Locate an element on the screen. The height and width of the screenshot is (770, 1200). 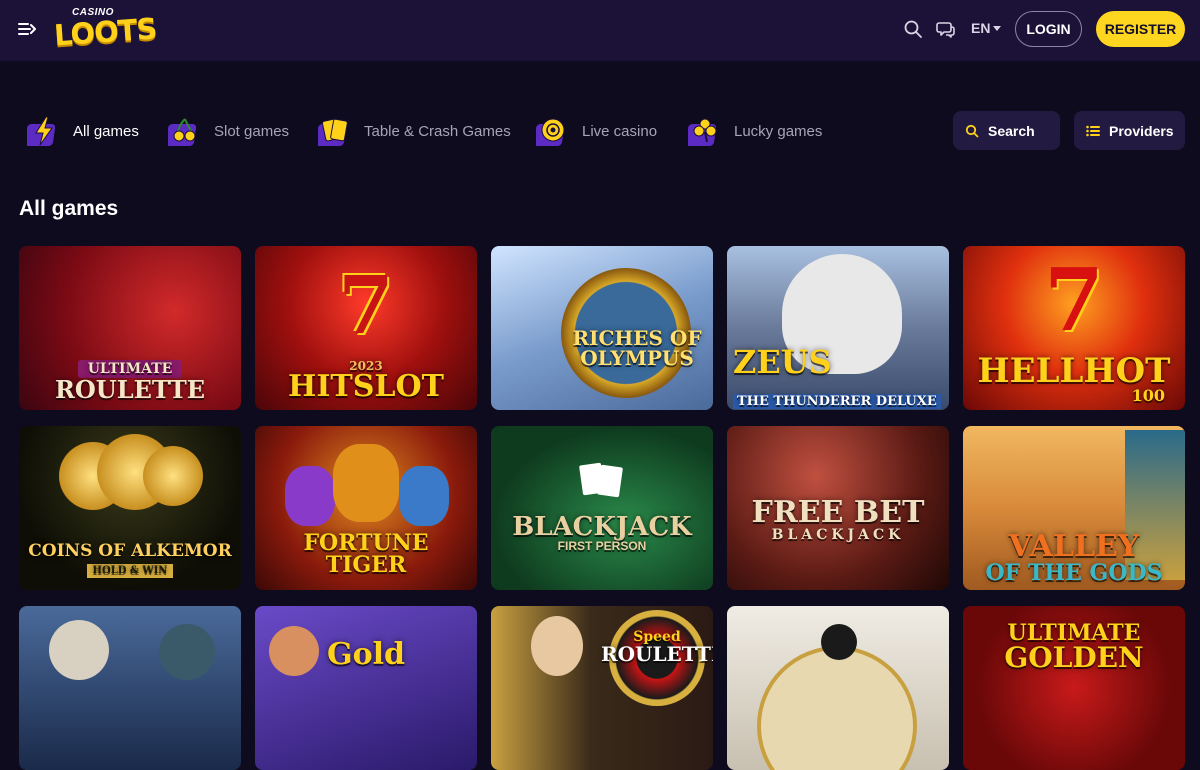
game-title-line2: HITSLOT is located at coordinates (366, 386).